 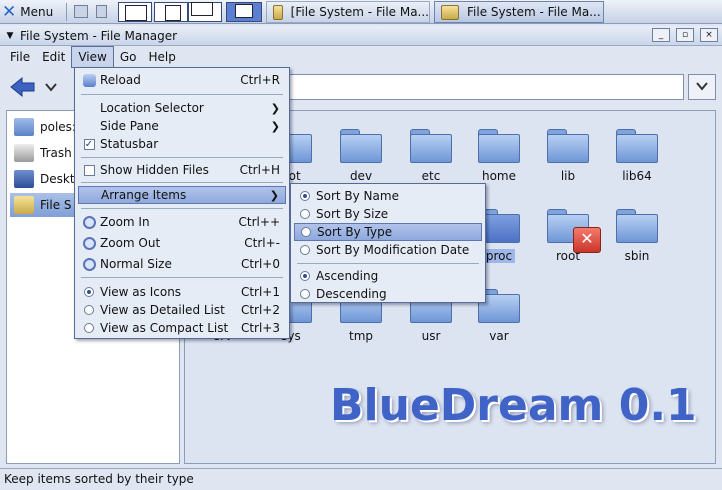 I want to click on menu-item-zoom-out: Zoom Out Ctrl+-, so click(x=182, y=243).